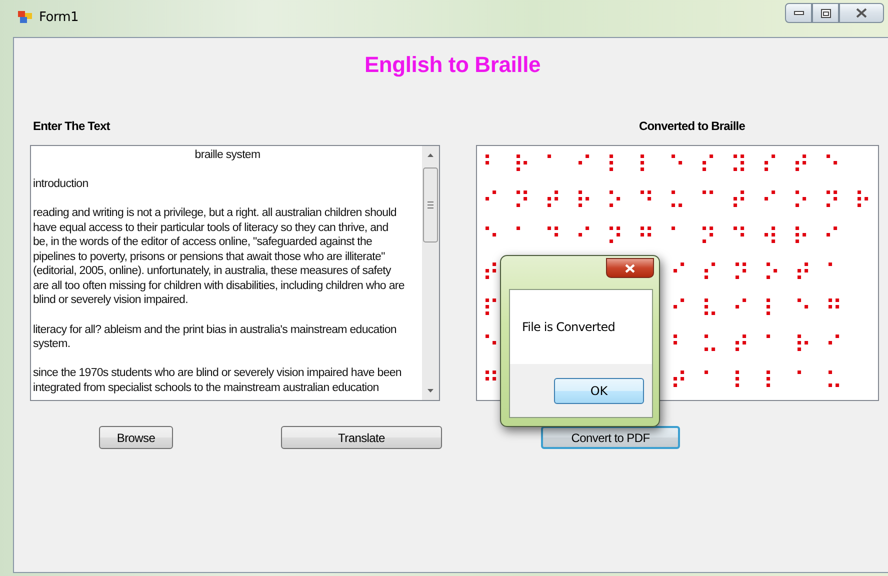 The height and width of the screenshot is (576, 888). What do you see at coordinates (52, 344) in the screenshot?
I see `text-line: system.` at bounding box center [52, 344].